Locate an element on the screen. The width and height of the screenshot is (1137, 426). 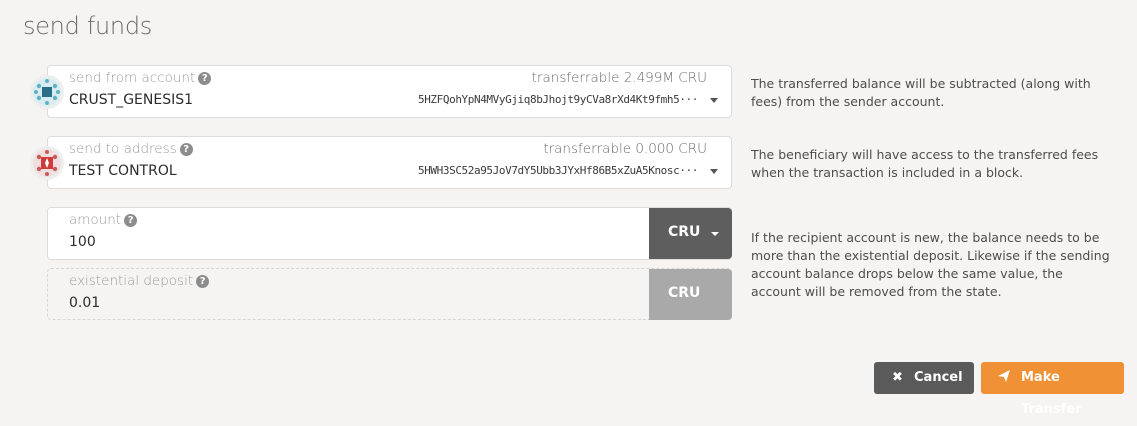
make-transfer-button: Make Transfer is located at coordinates (1052, 389).